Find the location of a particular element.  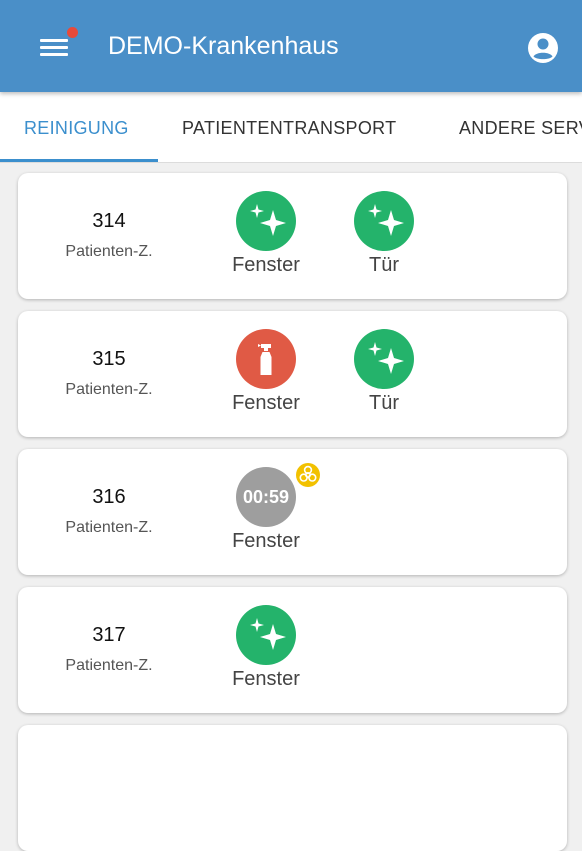

room-card: 316 Patienten-Z. 00:59 Fenster is located at coordinates (292, 512).